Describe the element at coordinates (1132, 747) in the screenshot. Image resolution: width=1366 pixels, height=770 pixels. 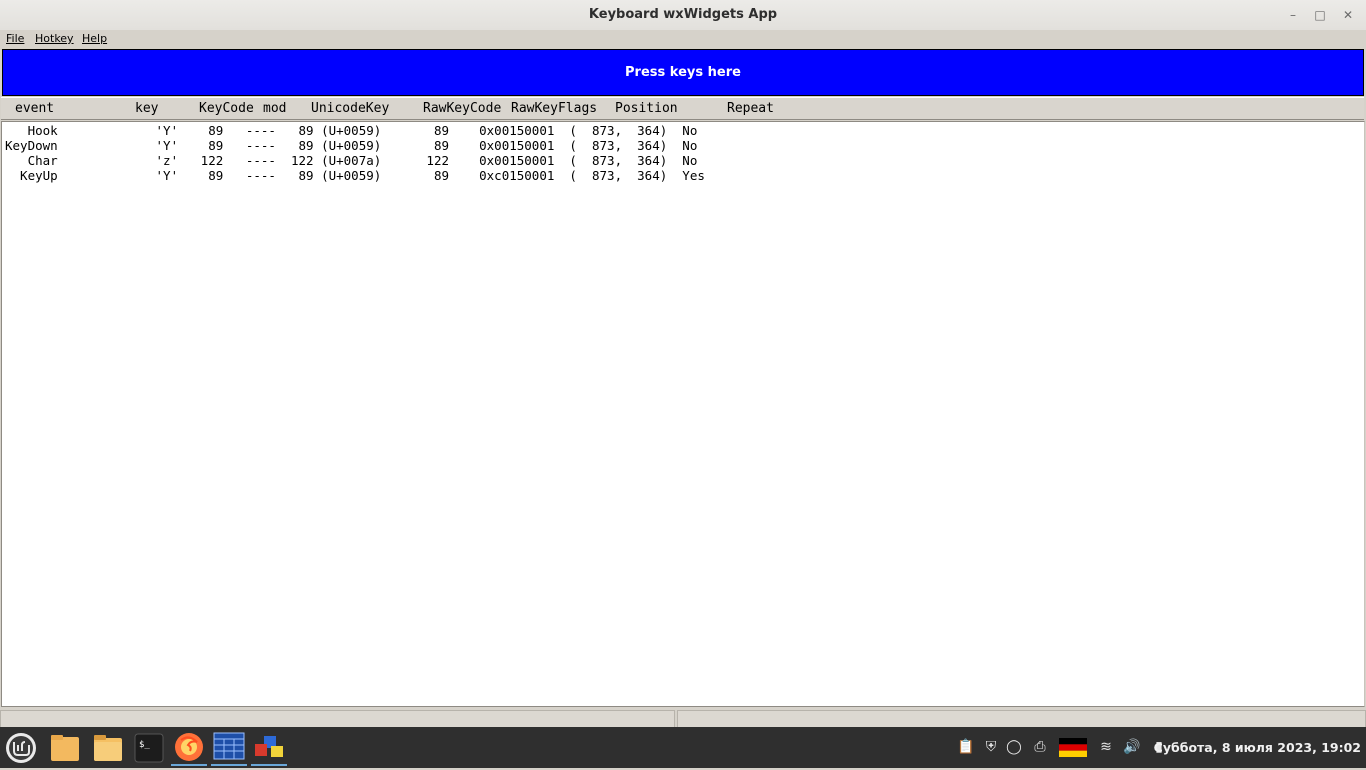
I see `volume-icon: 🔊` at that location.